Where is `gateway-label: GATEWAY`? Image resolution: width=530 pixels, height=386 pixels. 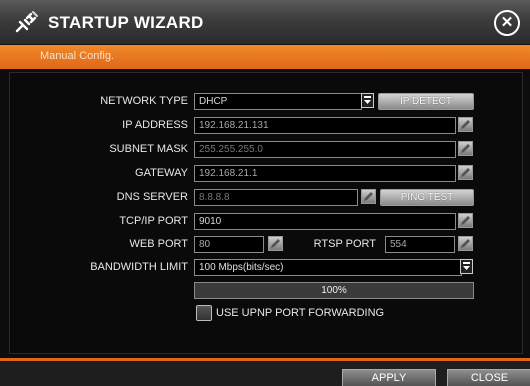
gateway-label: GATEWAY is located at coordinates (161, 173).